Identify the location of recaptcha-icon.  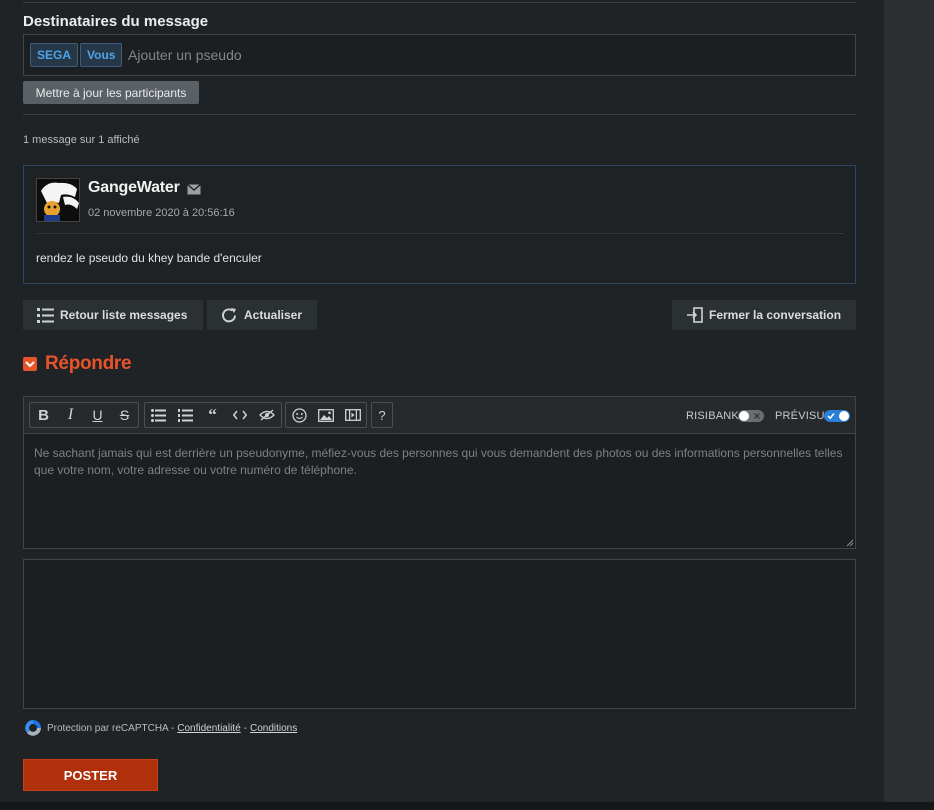
(33, 728).